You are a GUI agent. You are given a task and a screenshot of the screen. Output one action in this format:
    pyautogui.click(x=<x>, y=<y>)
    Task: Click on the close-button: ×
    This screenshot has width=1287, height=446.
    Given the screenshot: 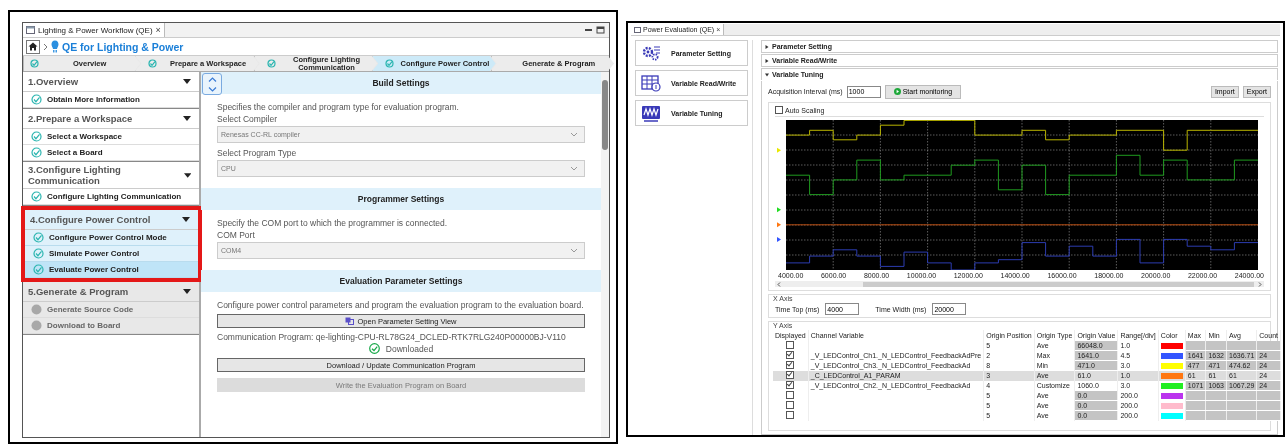 What is the action you would take?
    pyautogui.click(x=158, y=30)
    